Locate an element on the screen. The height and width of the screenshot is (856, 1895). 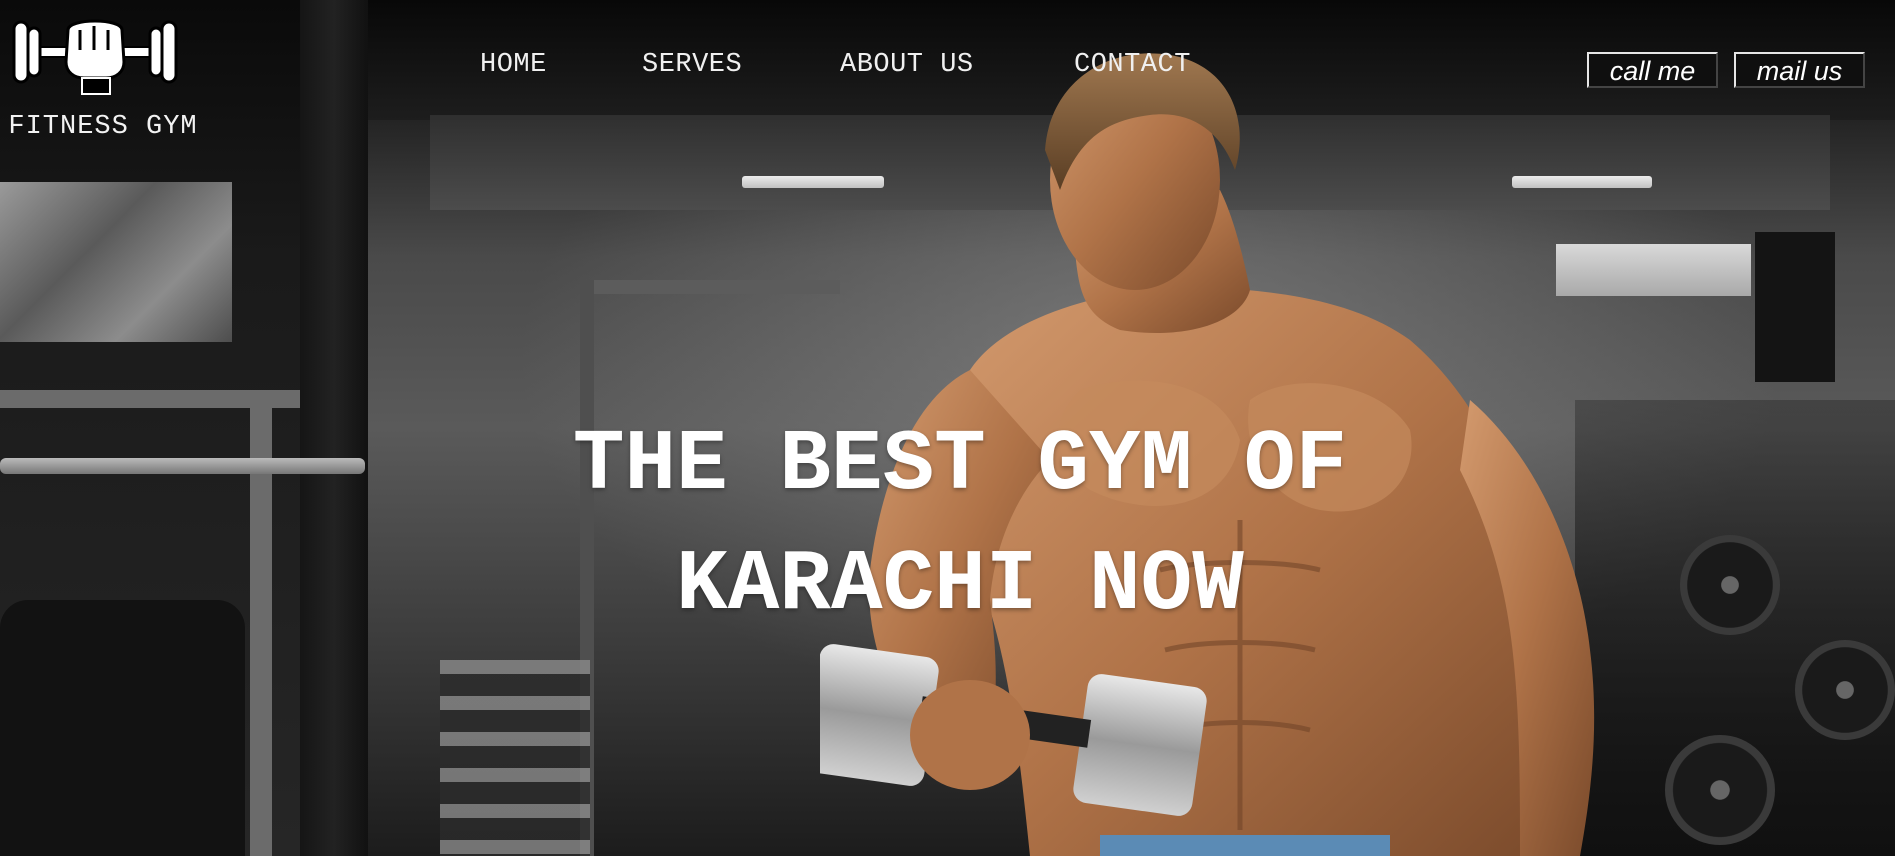
call-me-button: call me is located at coordinates (1652, 70).